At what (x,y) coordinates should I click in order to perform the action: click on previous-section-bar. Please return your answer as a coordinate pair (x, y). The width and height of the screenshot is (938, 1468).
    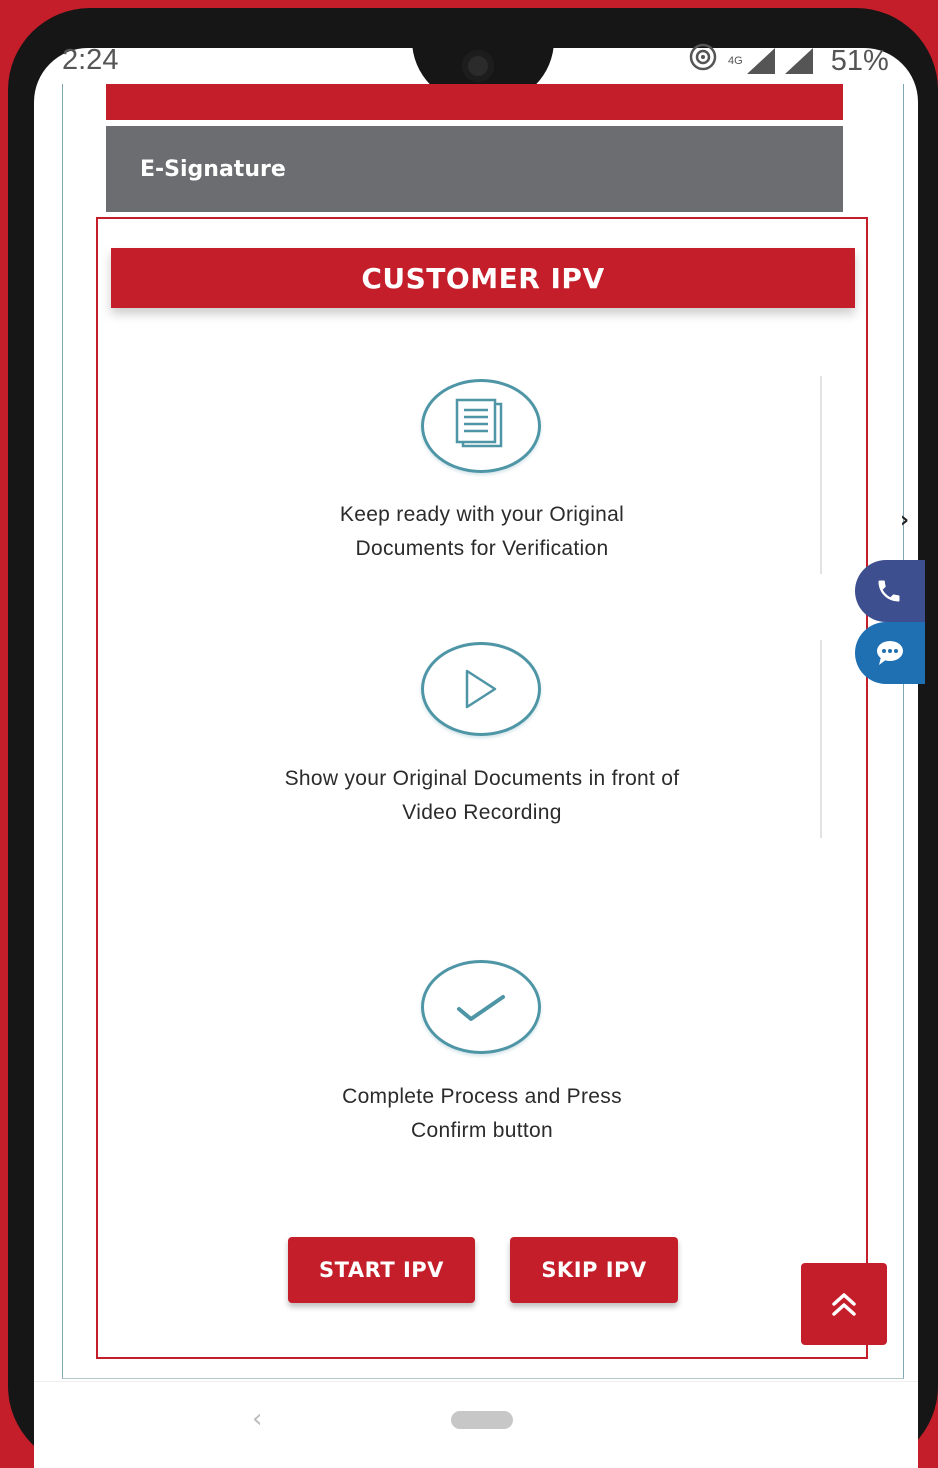
    Looking at the image, I should click on (474, 102).